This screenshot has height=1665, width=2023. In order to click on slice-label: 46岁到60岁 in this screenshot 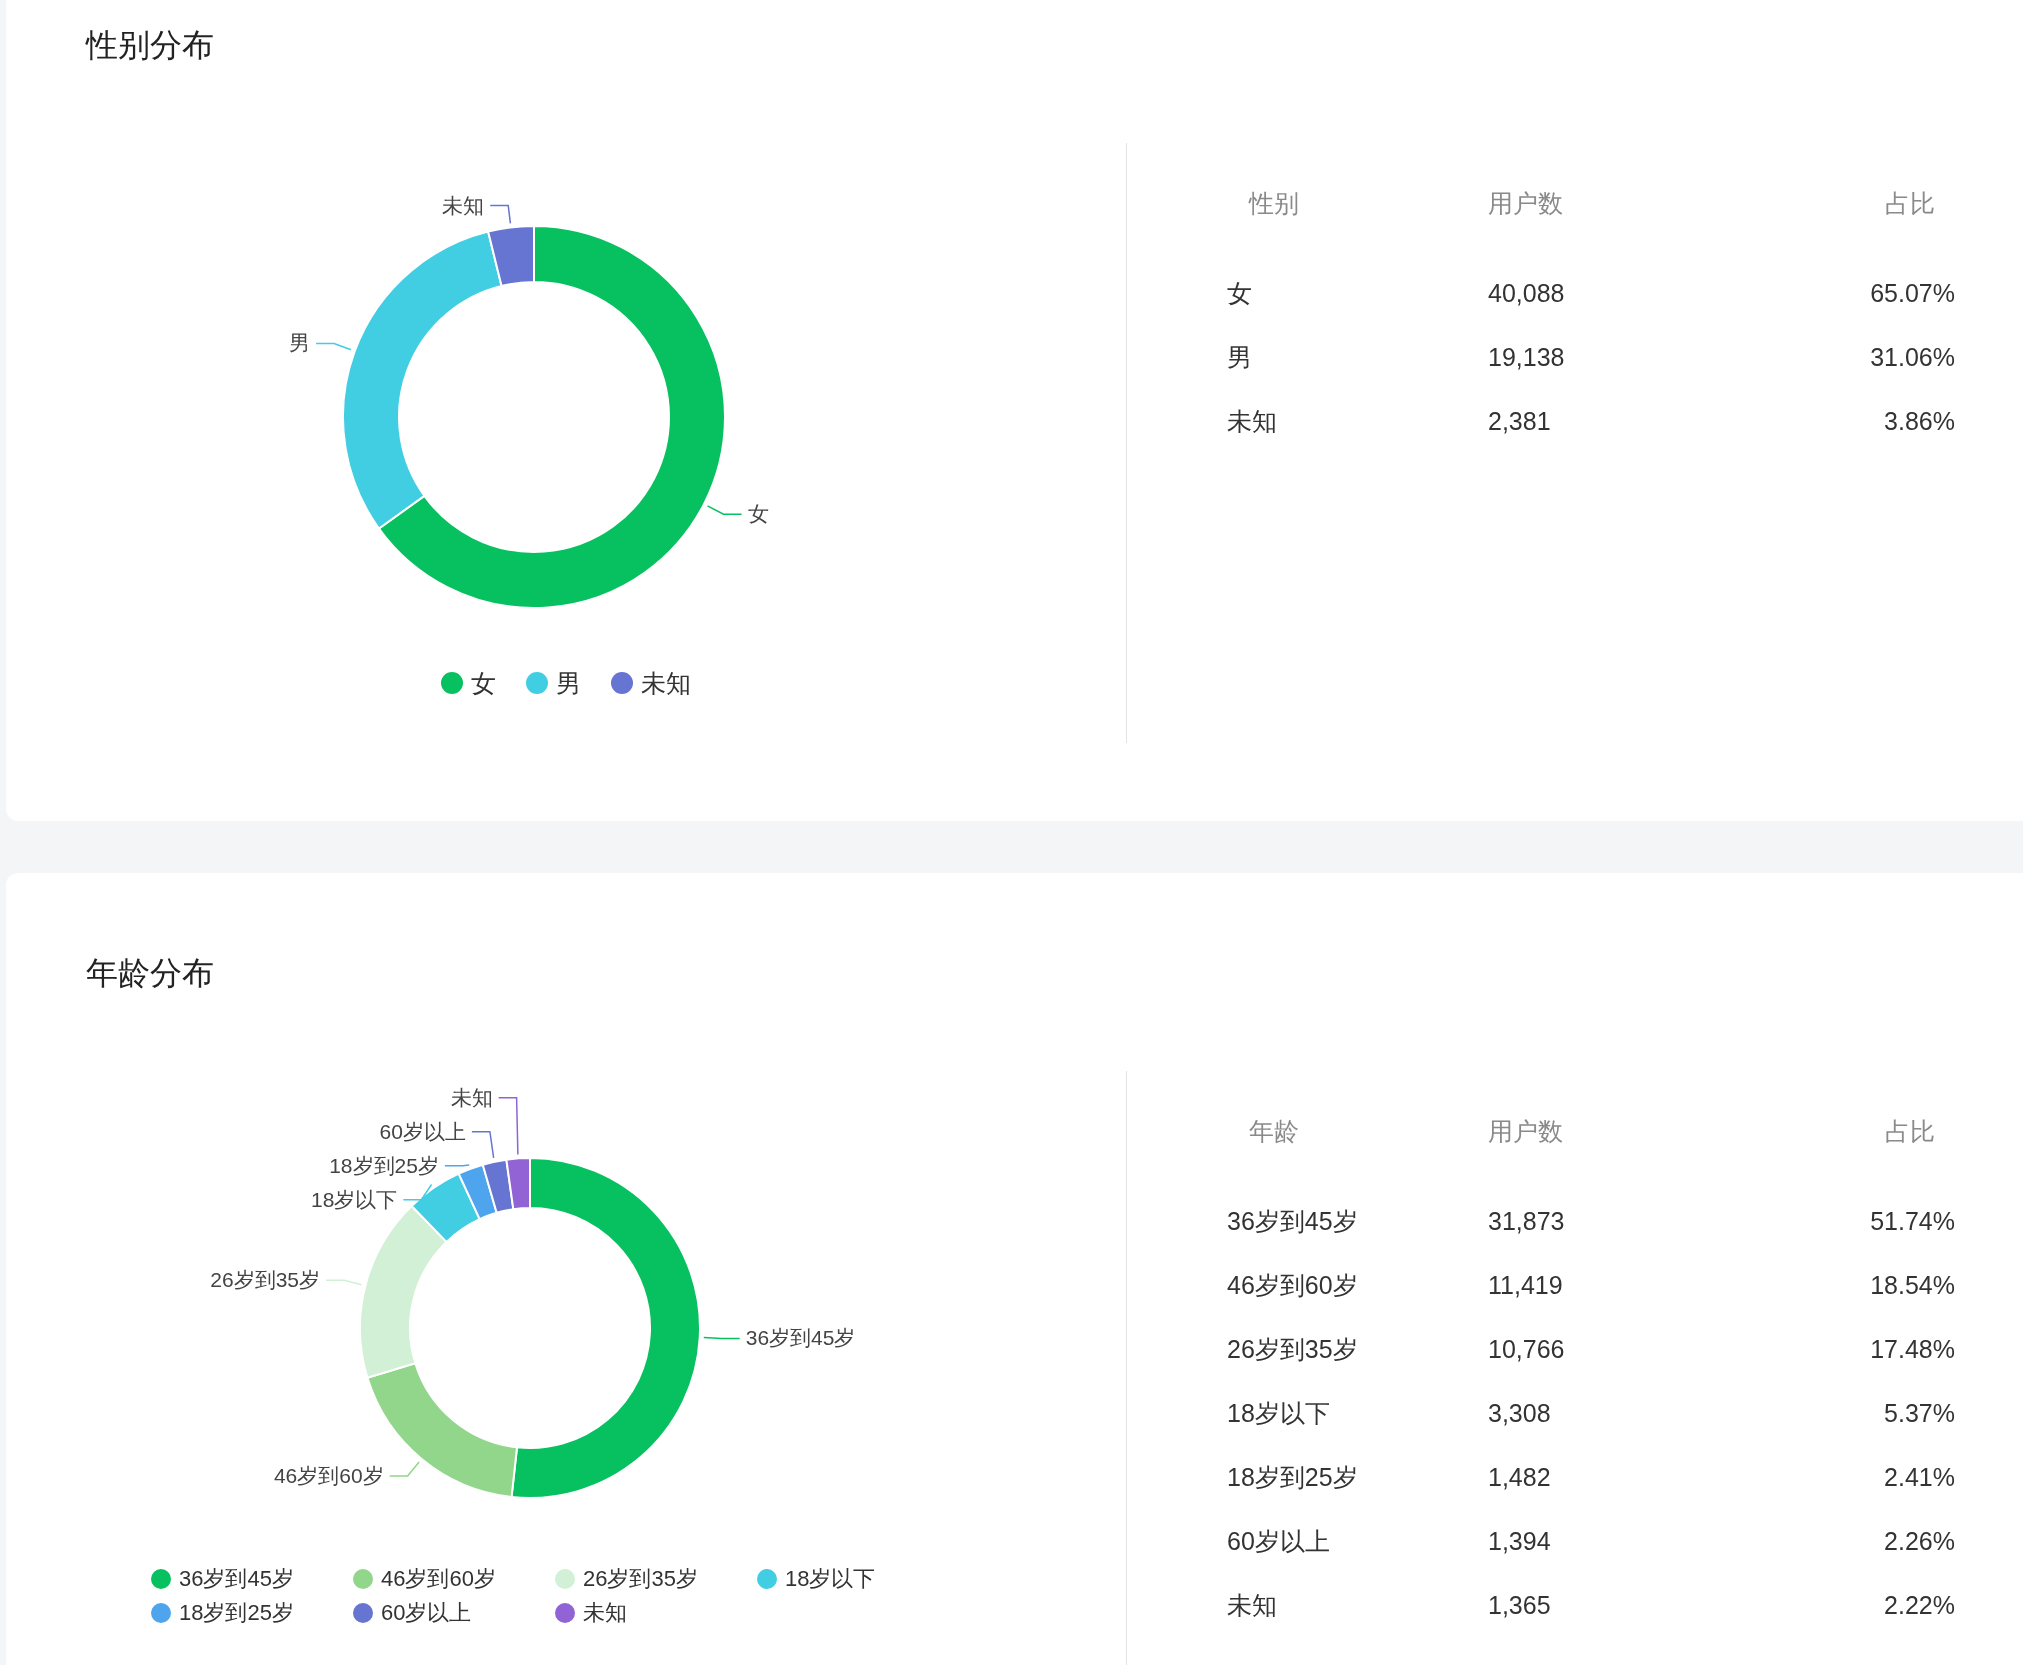, I will do `click(328, 1475)`.